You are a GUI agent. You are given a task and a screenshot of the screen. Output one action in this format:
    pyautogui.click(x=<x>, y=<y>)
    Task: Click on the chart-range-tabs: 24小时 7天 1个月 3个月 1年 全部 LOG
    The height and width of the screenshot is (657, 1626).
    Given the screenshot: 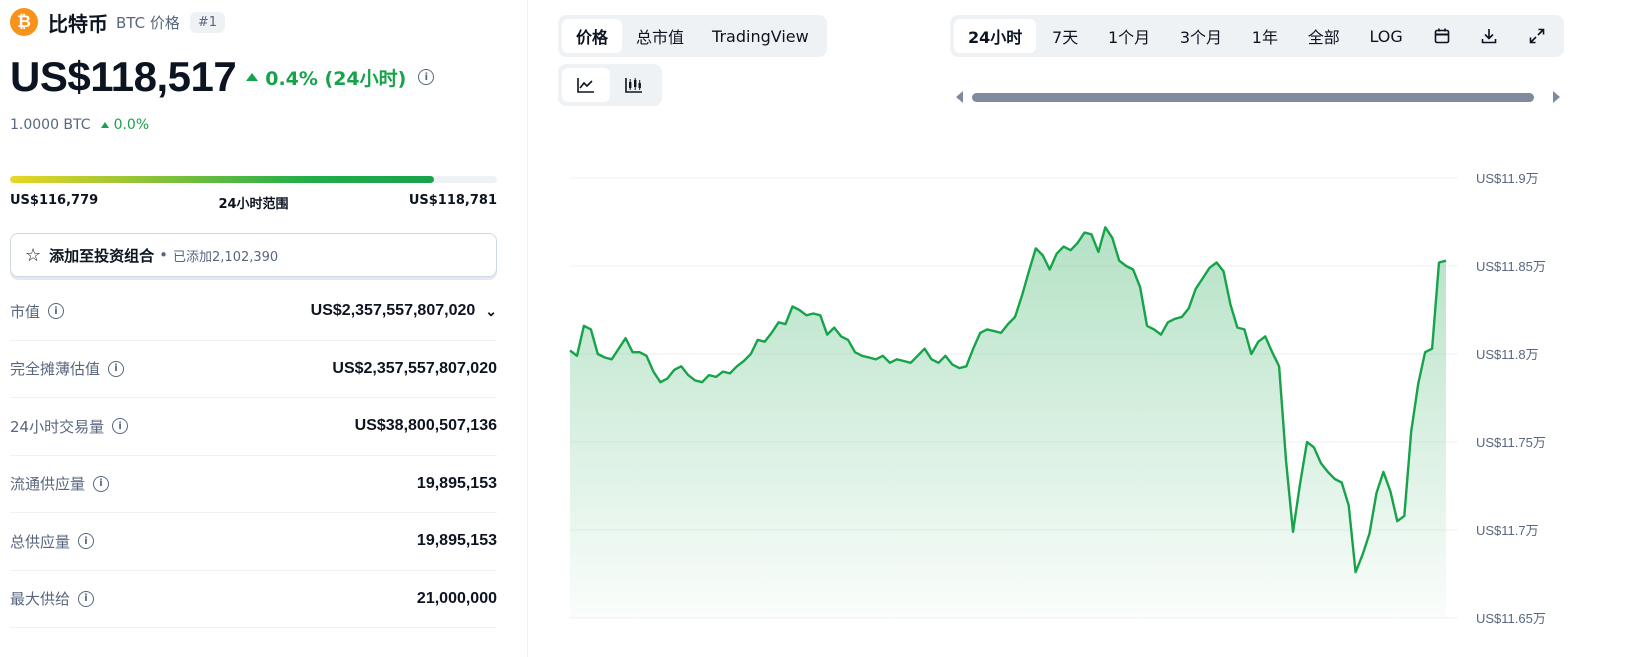 What is the action you would take?
    pyautogui.click(x=1257, y=36)
    